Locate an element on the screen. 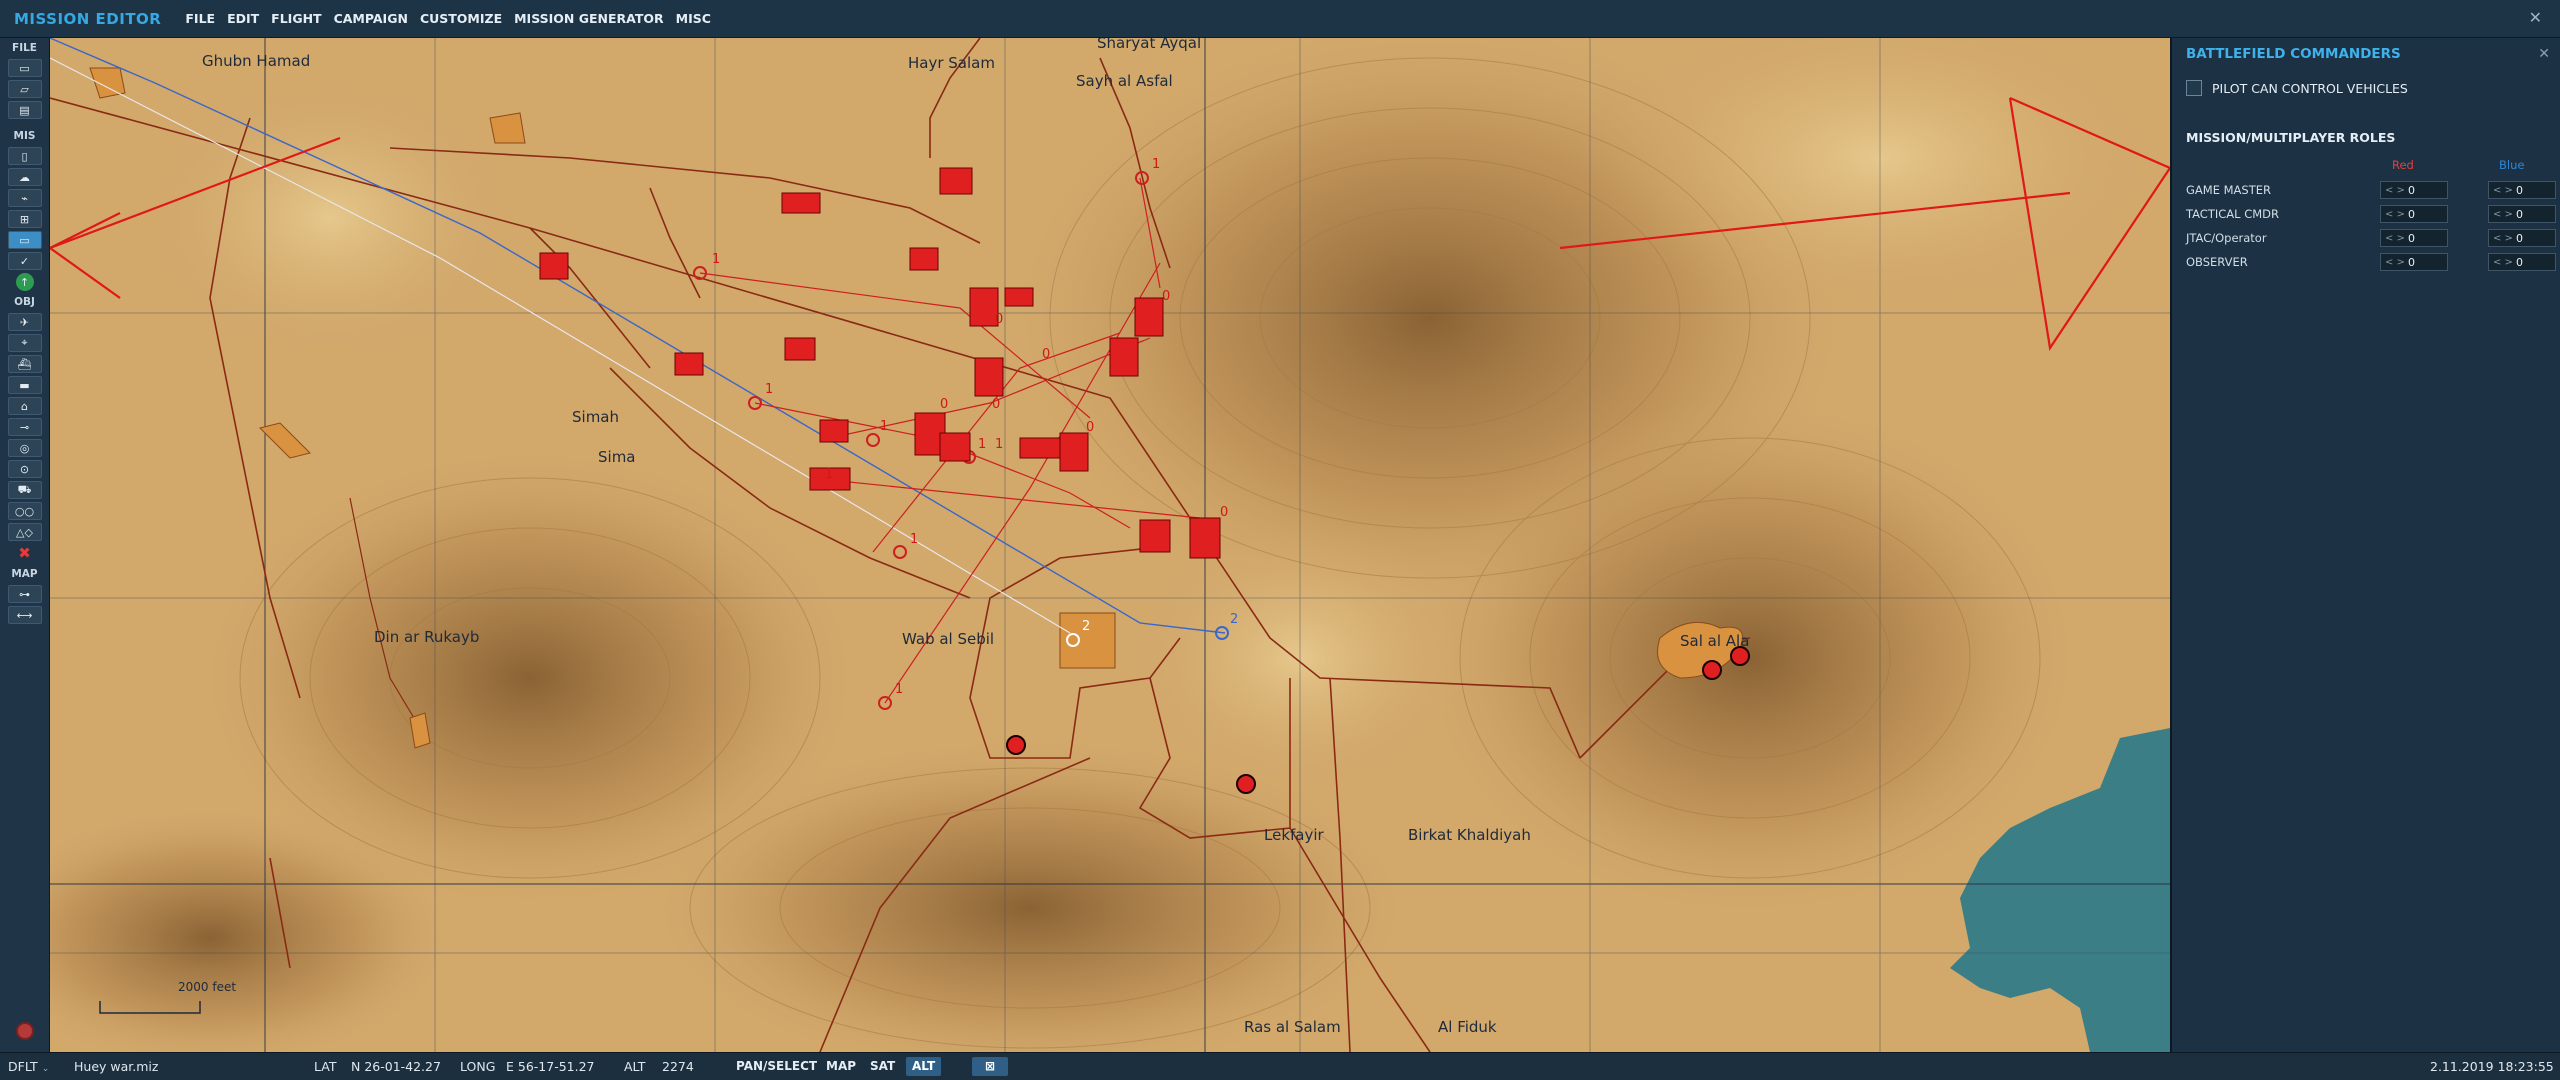 Image resolution: width=2560 pixels, height=1080 pixels. role-row-tactical-cmdr: TACTICAL CMDR < >0 < >0 is located at coordinates (2371, 215).